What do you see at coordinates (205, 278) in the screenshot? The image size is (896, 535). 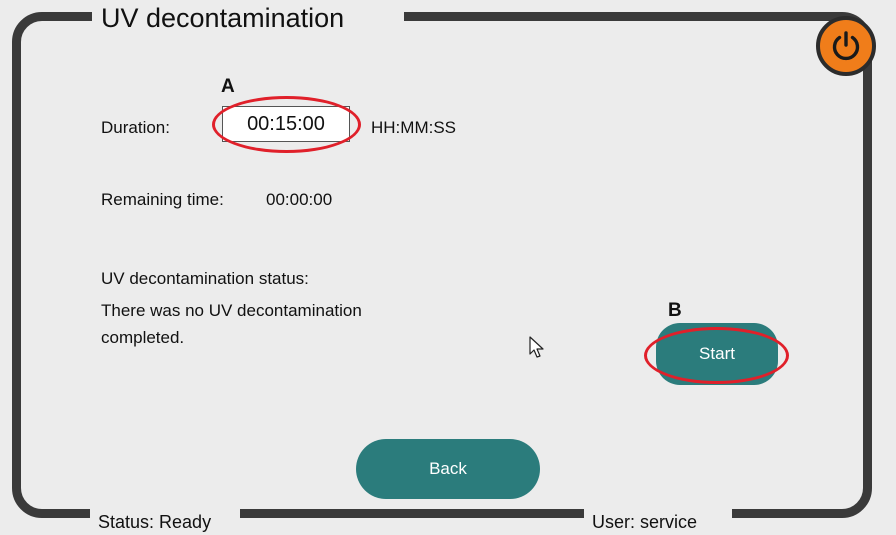 I see `decon-status-label: UV decontamination status:` at bounding box center [205, 278].